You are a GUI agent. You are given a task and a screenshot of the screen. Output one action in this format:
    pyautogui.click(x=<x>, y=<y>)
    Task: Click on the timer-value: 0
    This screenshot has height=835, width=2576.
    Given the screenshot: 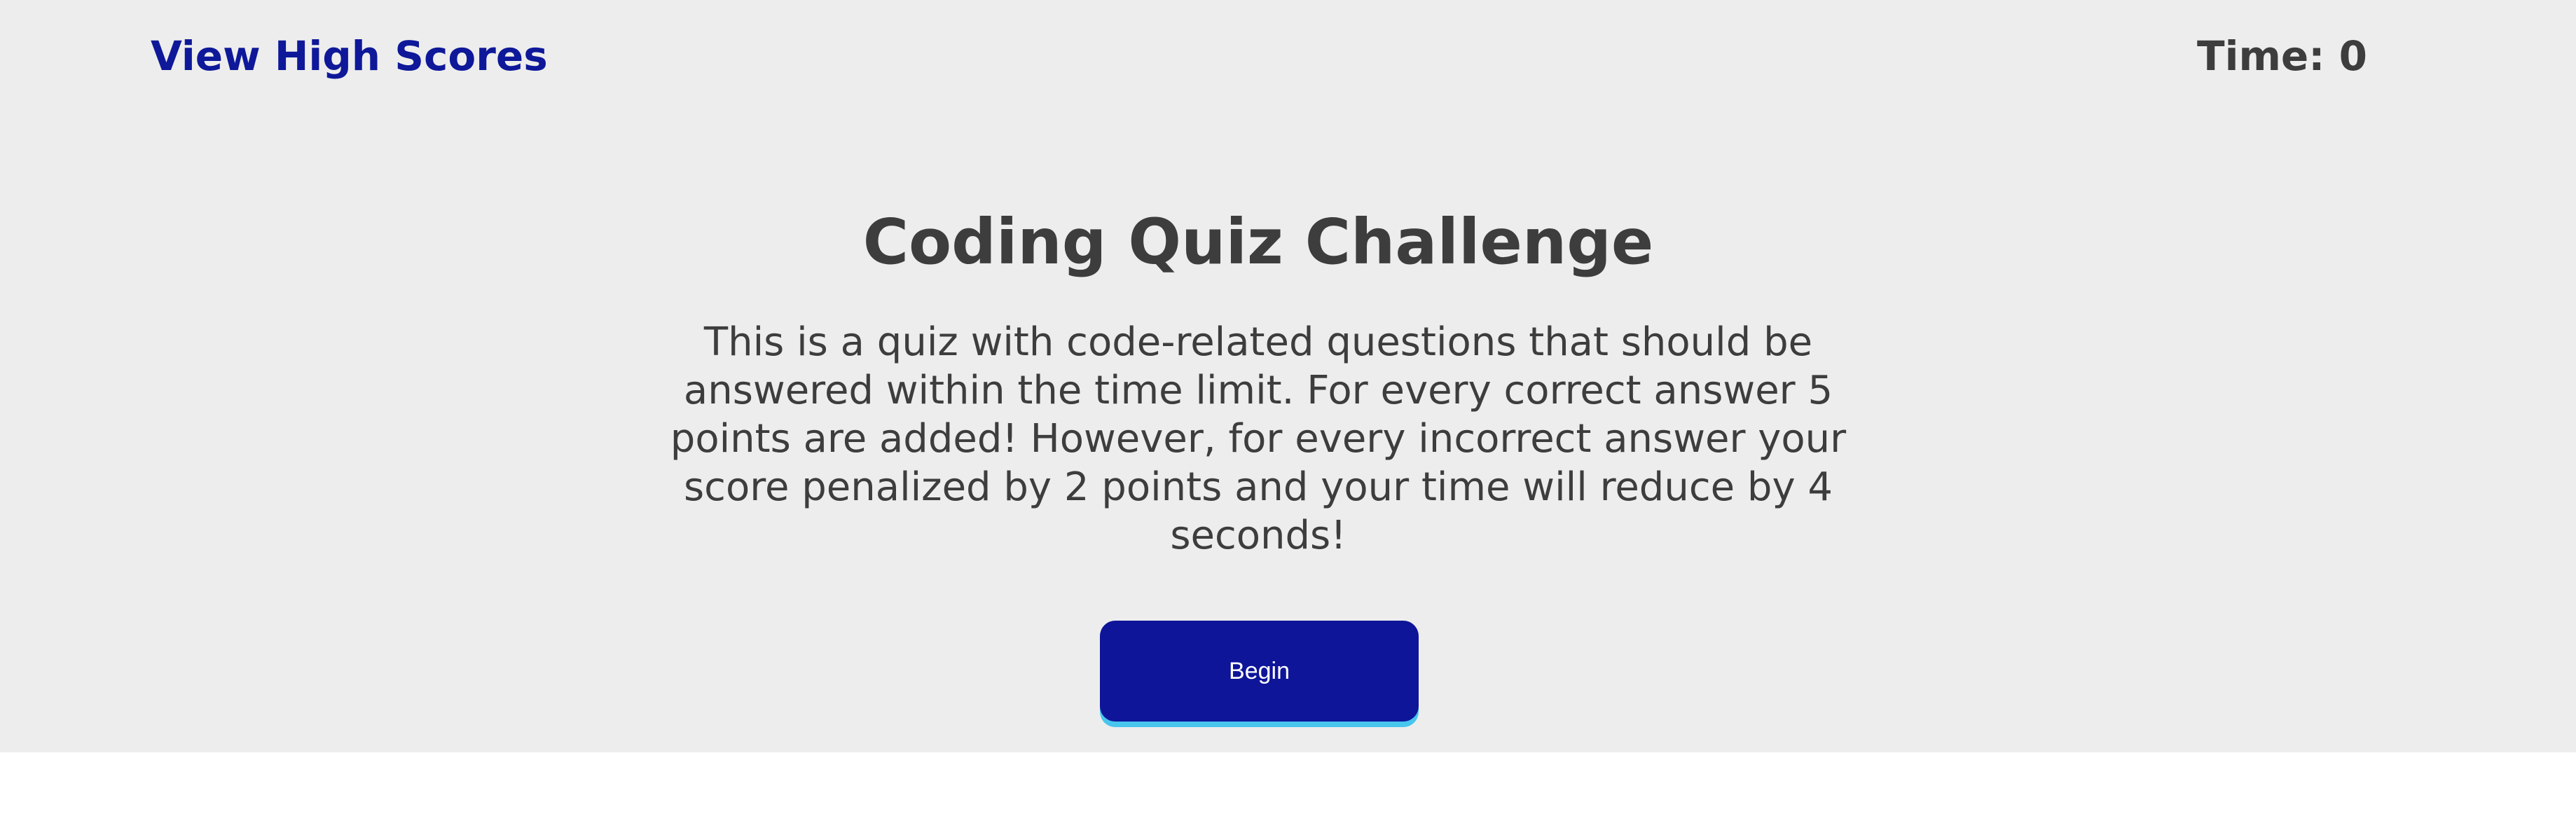 What is the action you would take?
    pyautogui.click(x=2353, y=56)
    